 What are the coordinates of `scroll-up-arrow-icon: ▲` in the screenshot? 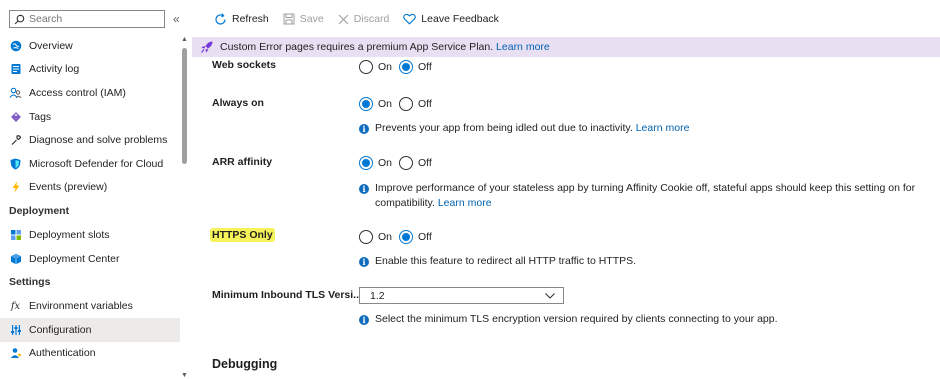 It's located at (184, 39).